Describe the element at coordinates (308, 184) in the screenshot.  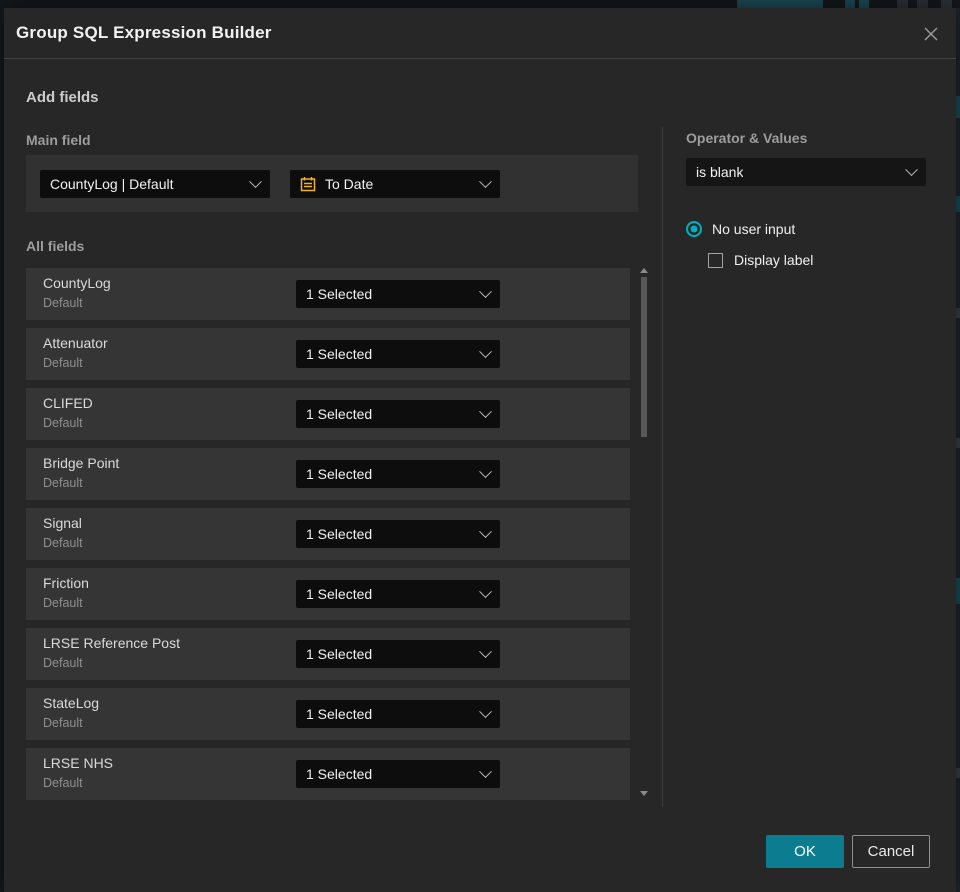
I see `calendar-icon` at that location.